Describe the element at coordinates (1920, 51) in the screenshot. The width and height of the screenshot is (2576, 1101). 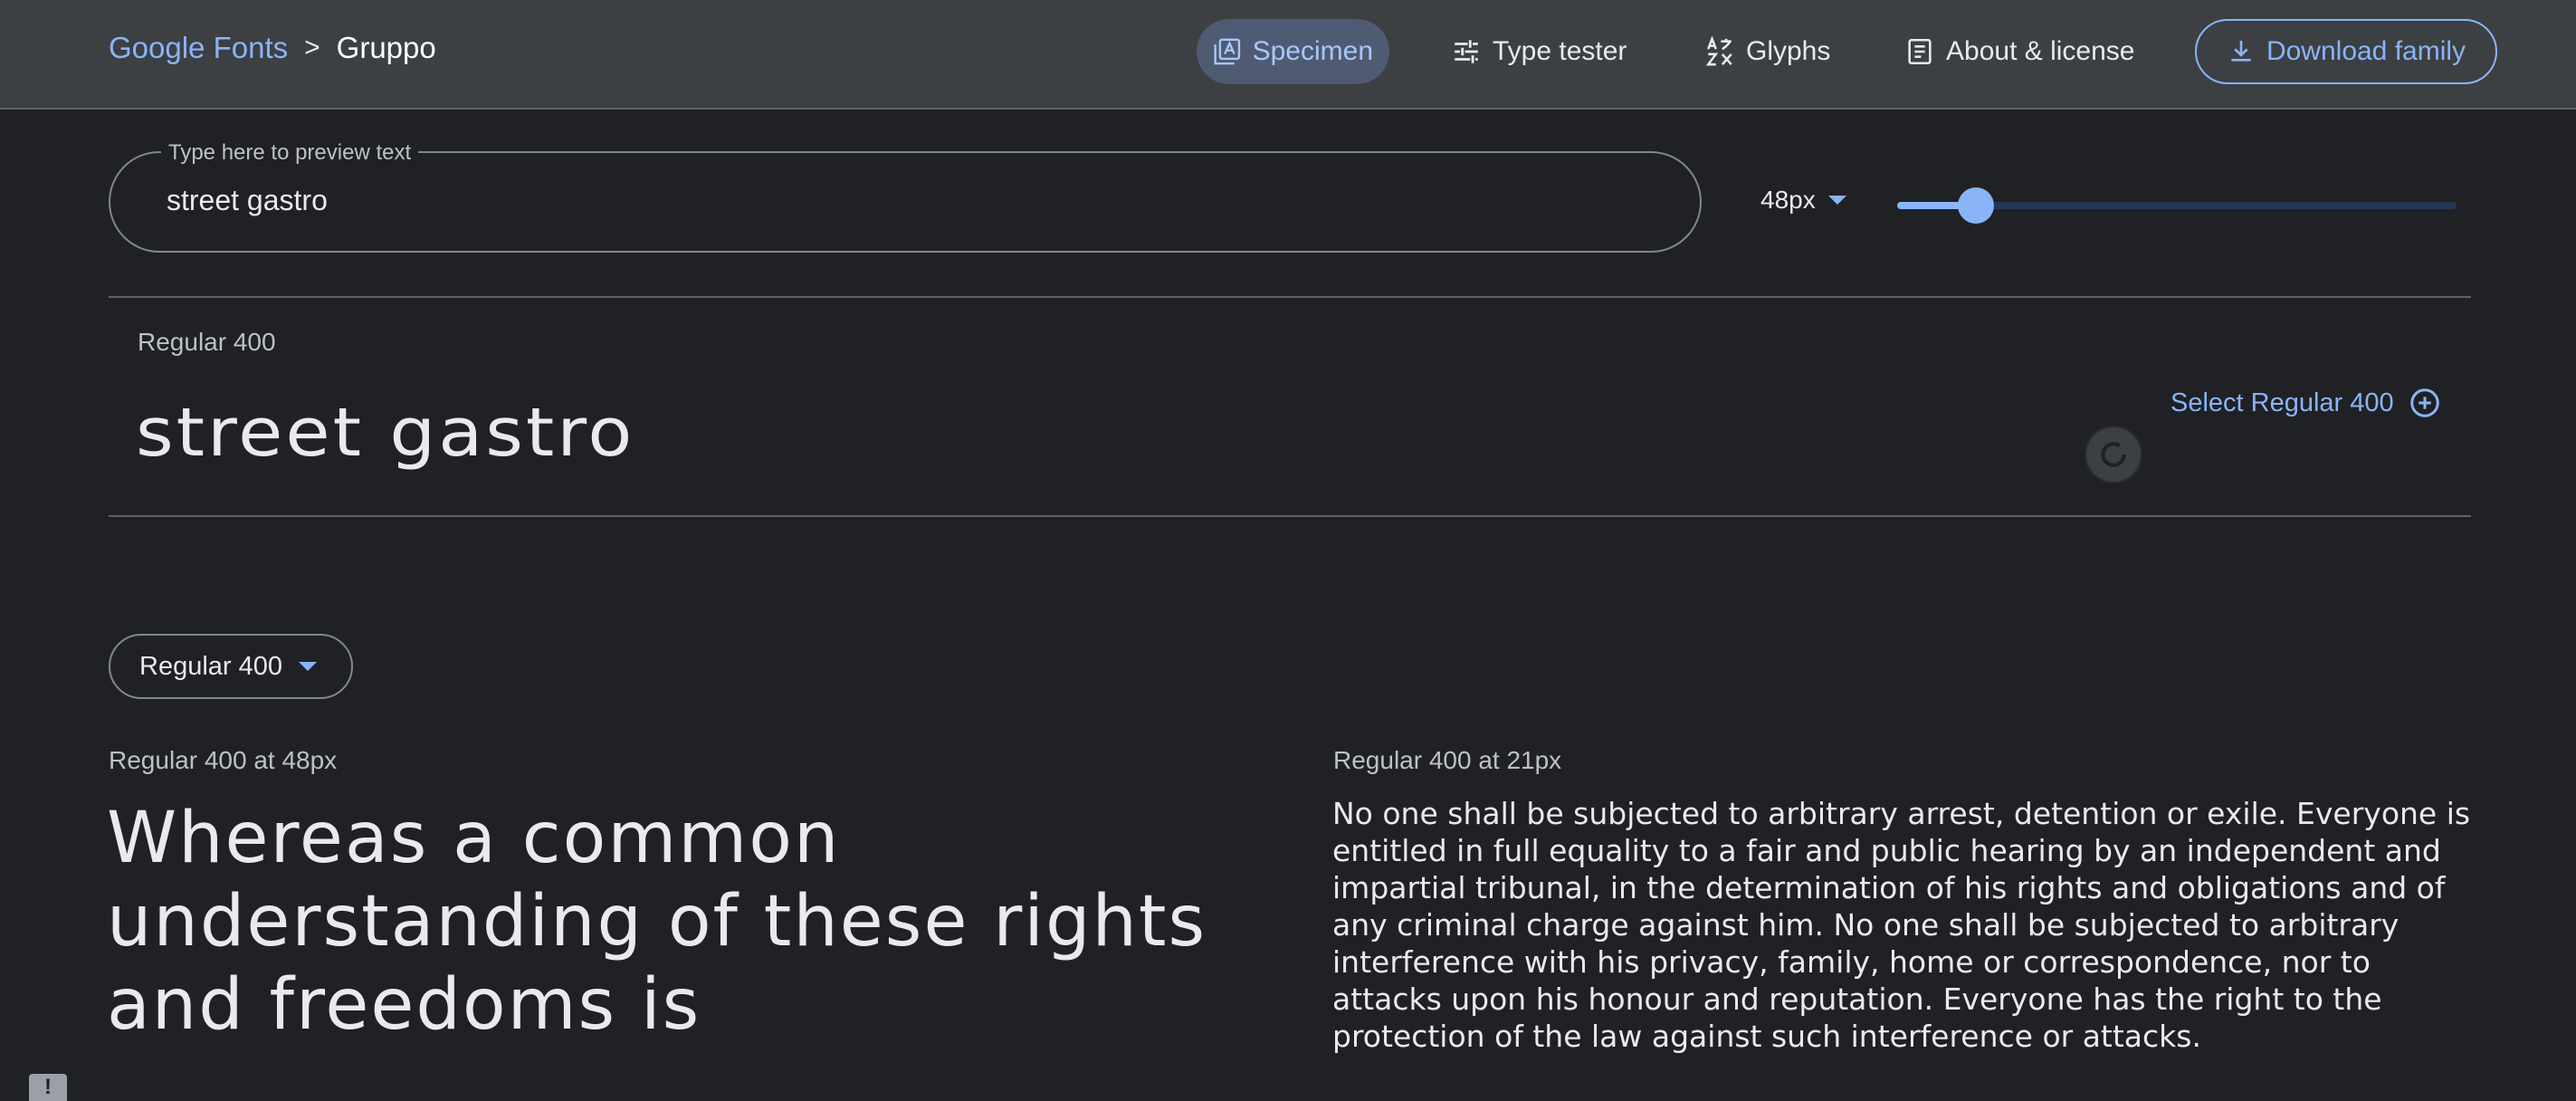
I see `article-icon` at that location.